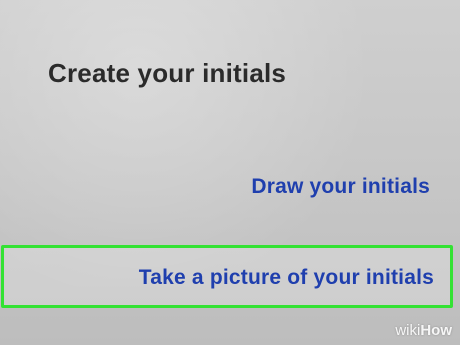 This screenshot has width=460, height=345. Describe the element at coordinates (436, 330) in the screenshot. I see `watermark-part-how: How` at that location.